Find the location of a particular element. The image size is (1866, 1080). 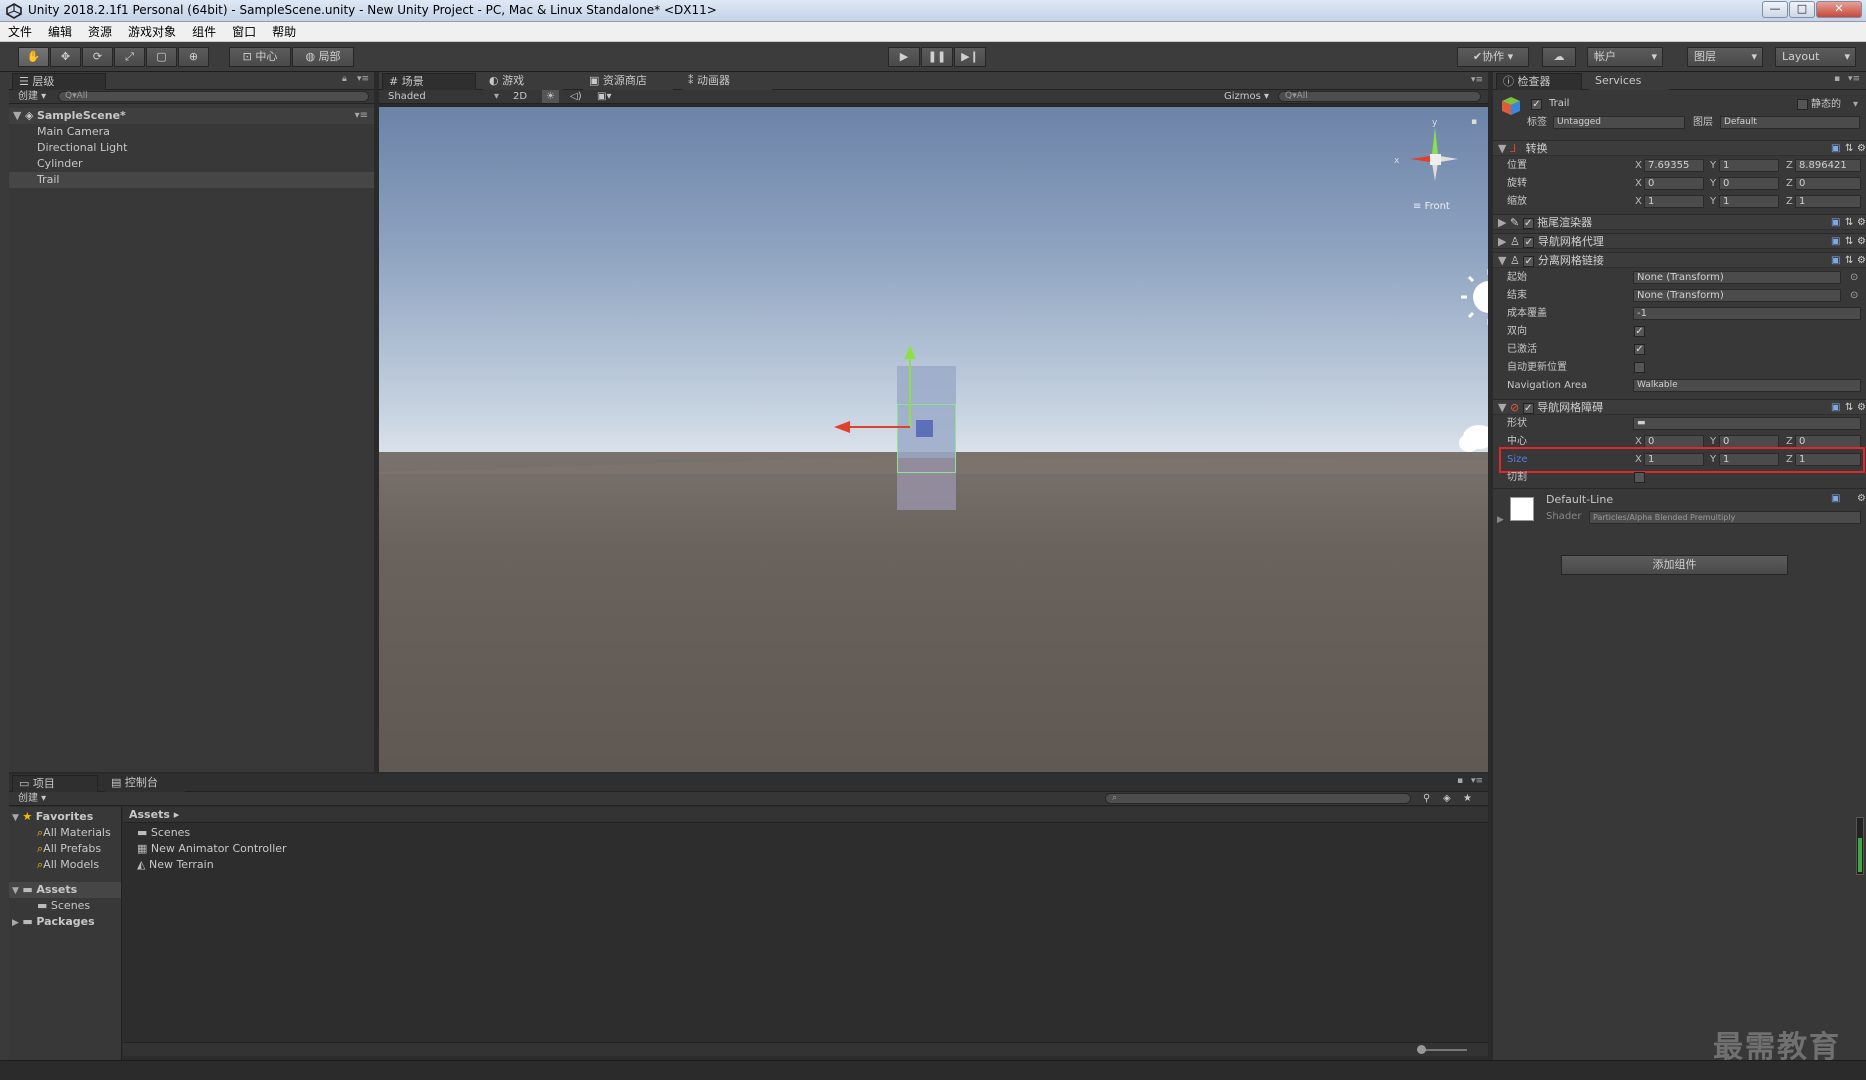

favorite-item: ⌕All Models is located at coordinates (68, 865).